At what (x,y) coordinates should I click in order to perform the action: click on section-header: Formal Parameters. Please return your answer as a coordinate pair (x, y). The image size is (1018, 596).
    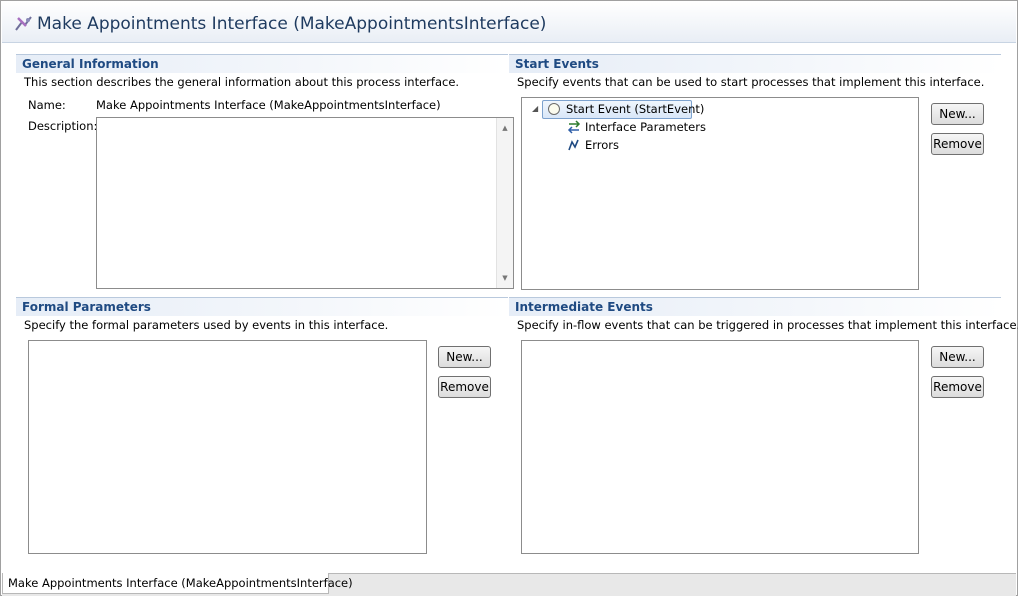
    Looking at the image, I should click on (262, 306).